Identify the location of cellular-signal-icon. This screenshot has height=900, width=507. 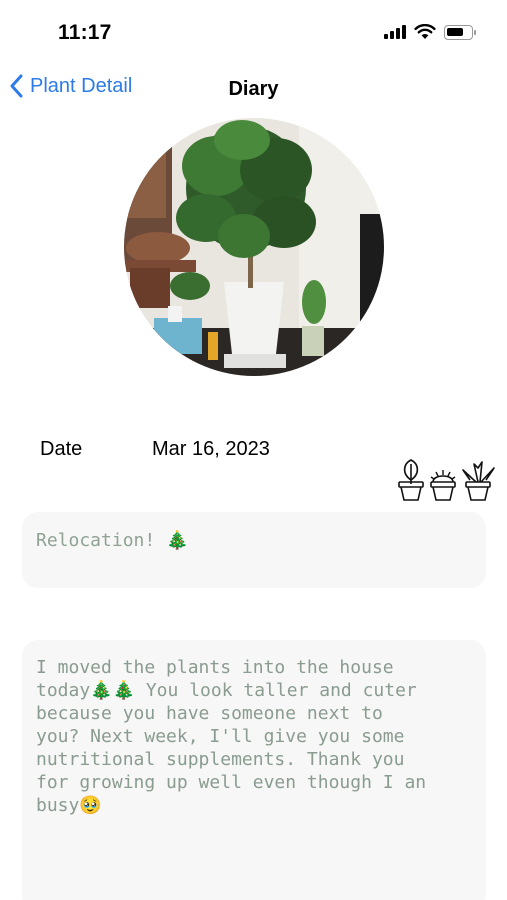
(395, 32).